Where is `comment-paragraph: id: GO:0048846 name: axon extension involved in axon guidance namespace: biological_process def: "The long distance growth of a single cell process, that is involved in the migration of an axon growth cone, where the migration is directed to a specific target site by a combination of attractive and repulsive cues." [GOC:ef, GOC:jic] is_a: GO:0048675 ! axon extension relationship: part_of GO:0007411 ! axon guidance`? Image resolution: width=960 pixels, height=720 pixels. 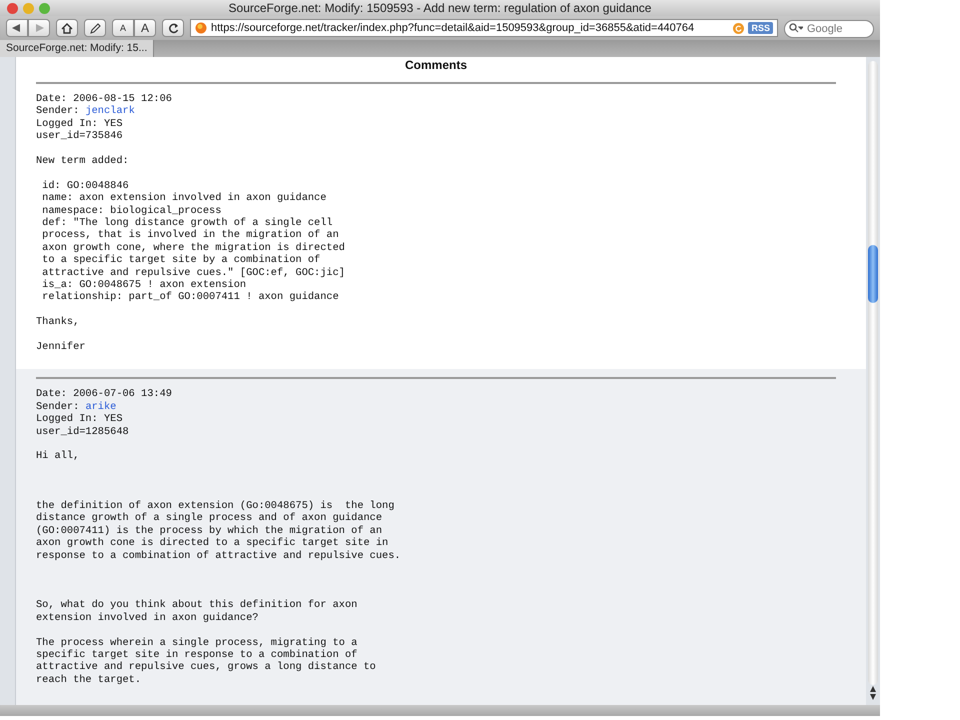 comment-paragraph: id: GO:0048846 name: axon extension involved in axon guidance namespace: biological_process def: "The long distance growth of a single cell process, that is involved in the migration of an axon growth cone, where the migration is directed to a specific target site by a combination of attractive and repulsive cues." [GOC:ef, GOC:jic] is_a: GO:0048675 ! axon extension relationship: part_of GO:0007411 ! axon guidance is located at coordinates (193, 242).